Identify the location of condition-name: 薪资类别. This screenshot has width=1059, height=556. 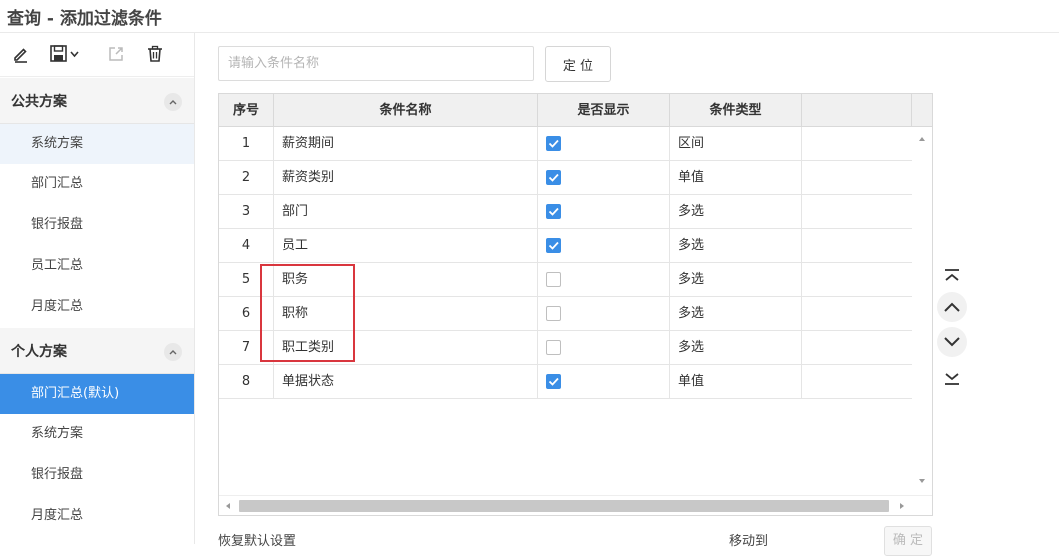
(406, 178).